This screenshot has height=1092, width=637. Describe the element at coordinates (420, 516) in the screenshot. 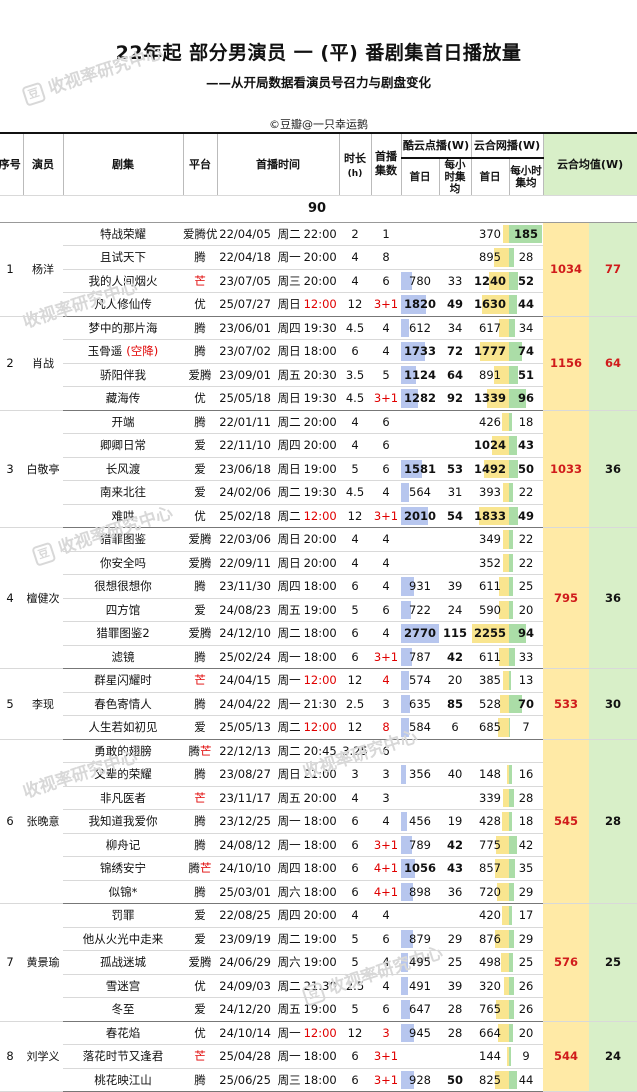

I see `ku-first-day: 2010` at that location.